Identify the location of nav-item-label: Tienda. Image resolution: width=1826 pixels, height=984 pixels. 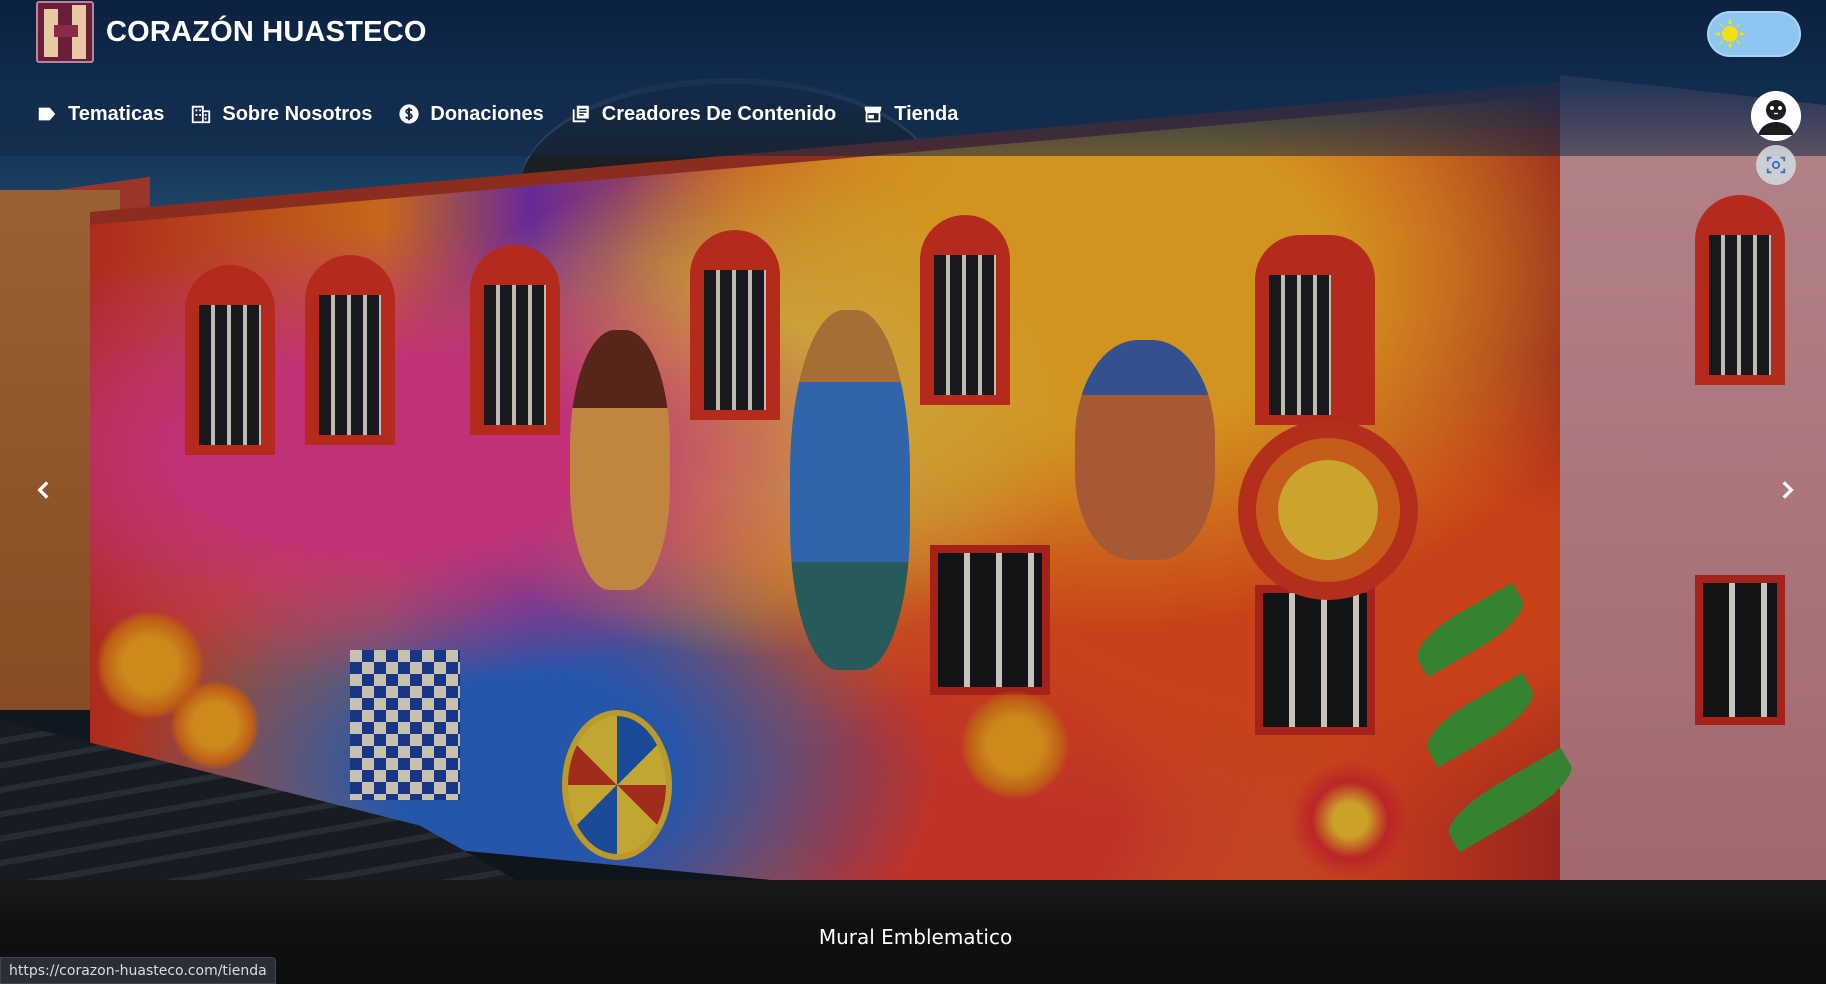
(926, 113).